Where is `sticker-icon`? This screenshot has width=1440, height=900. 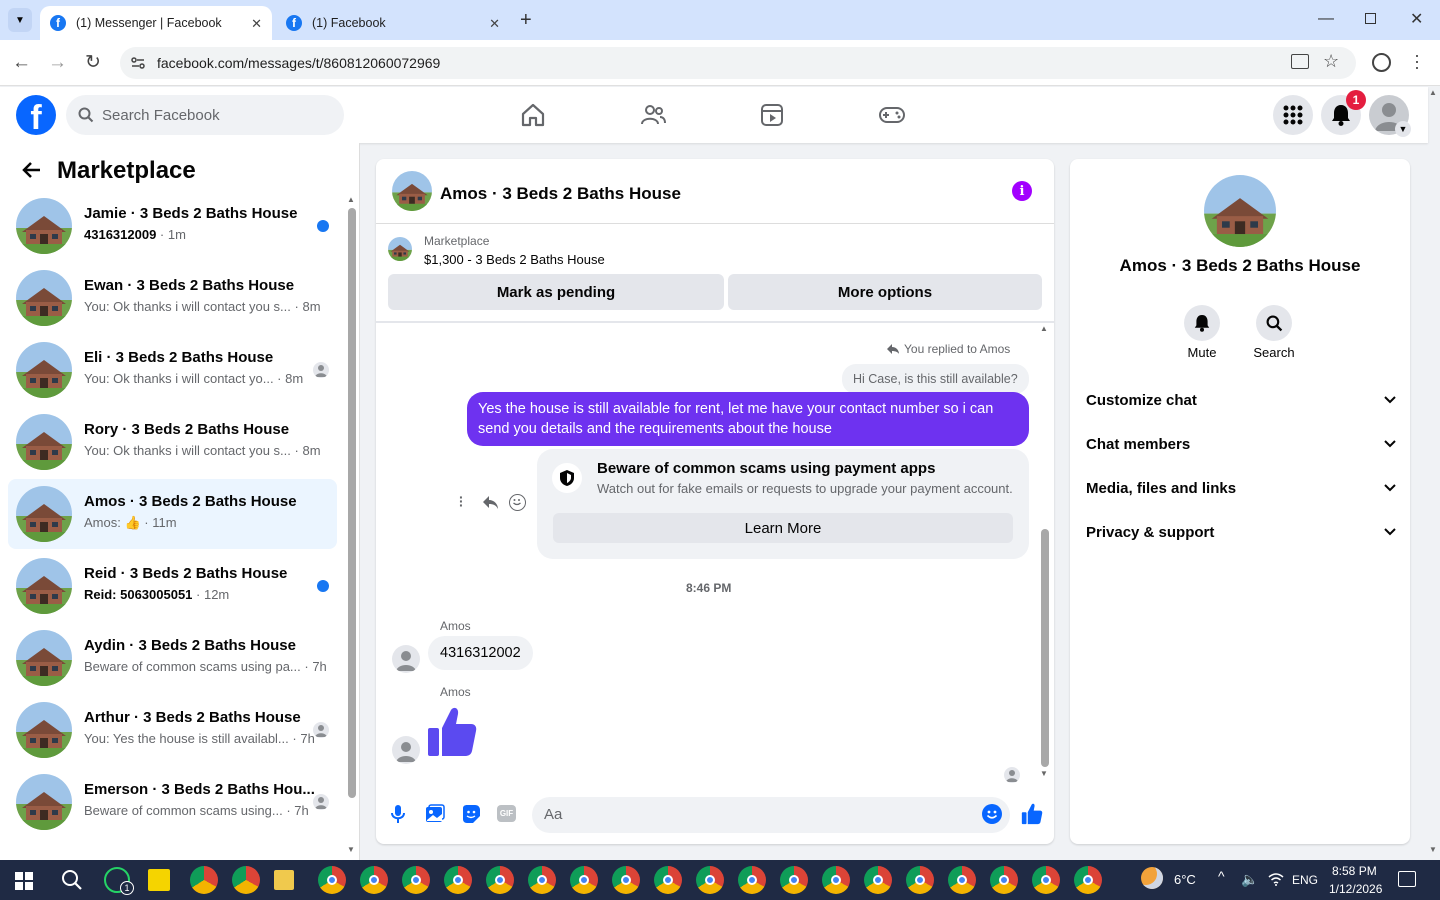 sticker-icon is located at coordinates (471, 814).